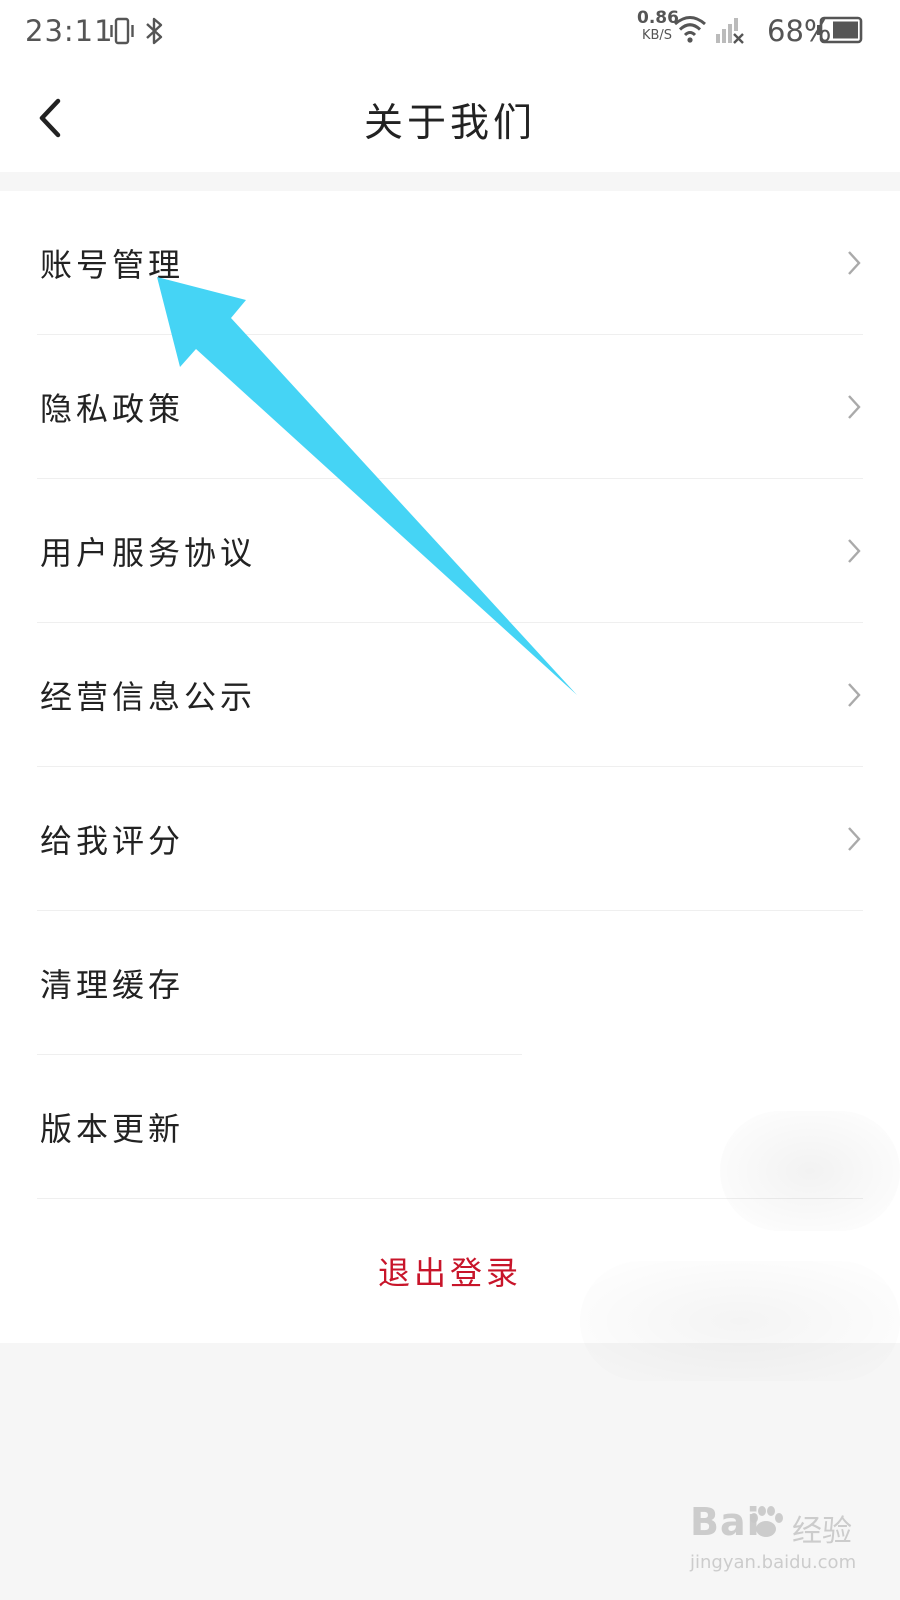 This screenshot has height=1600, width=900. What do you see at coordinates (112, 265) in the screenshot?
I see `menu-item-label: 账号管理` at bounding box center [112, 265].